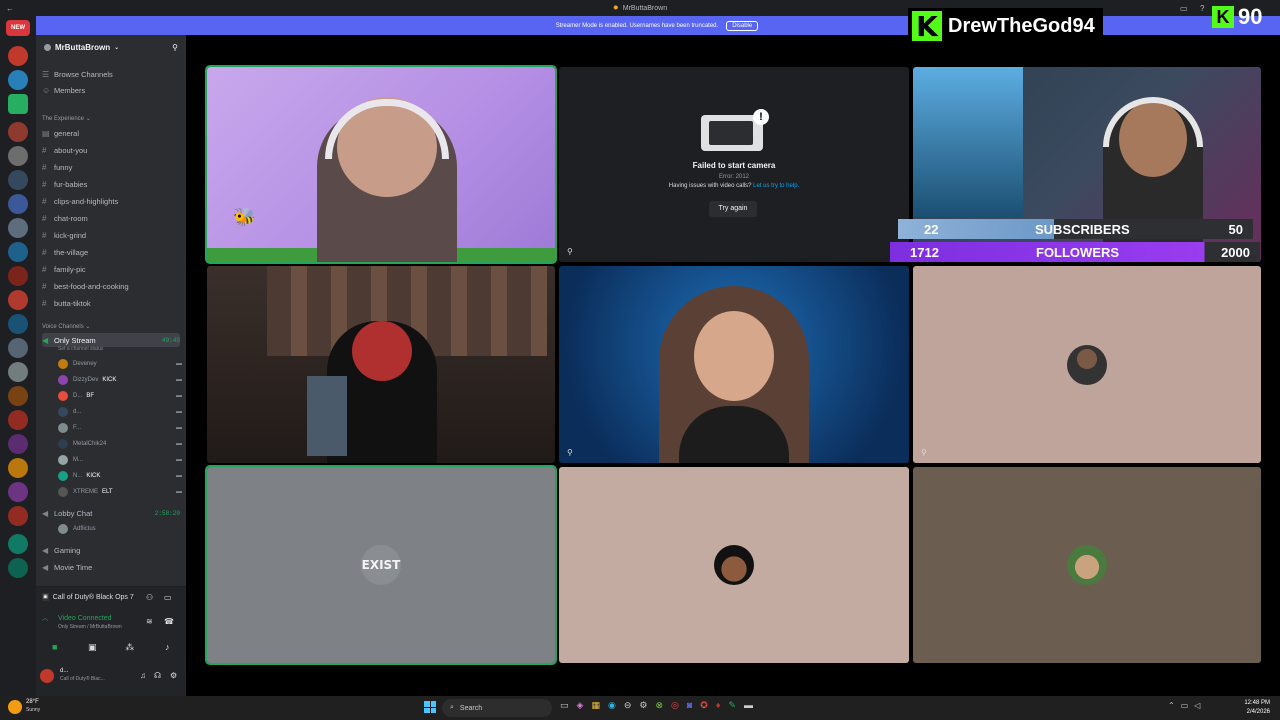 This screenshot has height=720, width=1280. I want to click on members-link: ☺ Members, so click(111, 90).